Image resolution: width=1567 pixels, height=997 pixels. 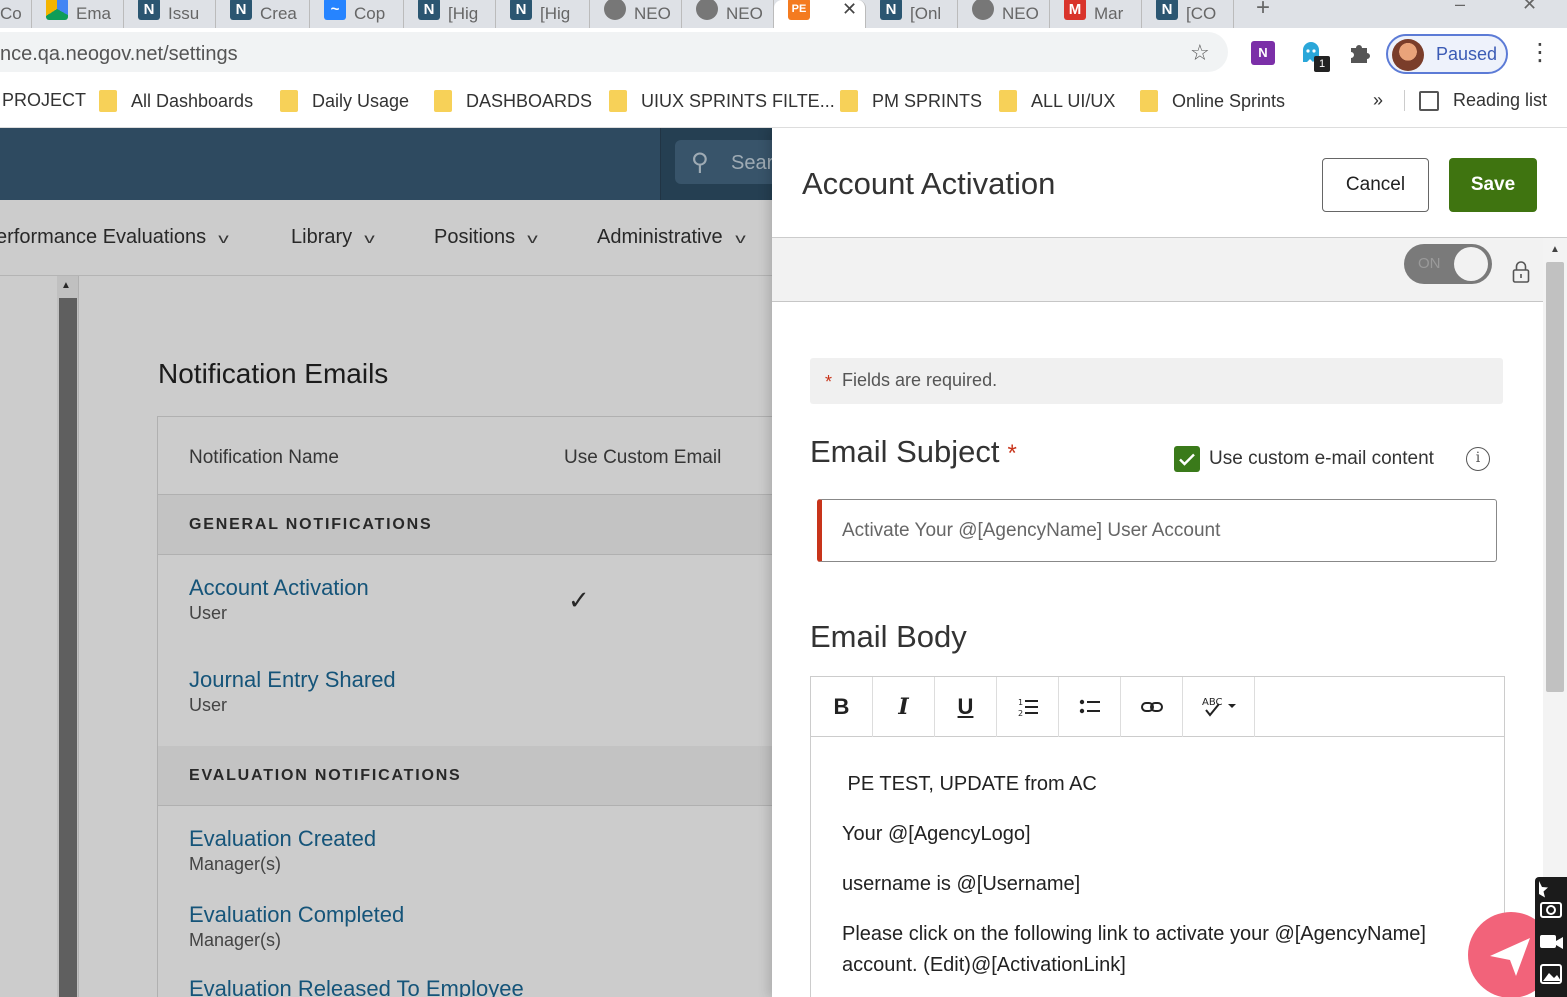 I want to click on italic-button: I, so click(x=904, y=707).